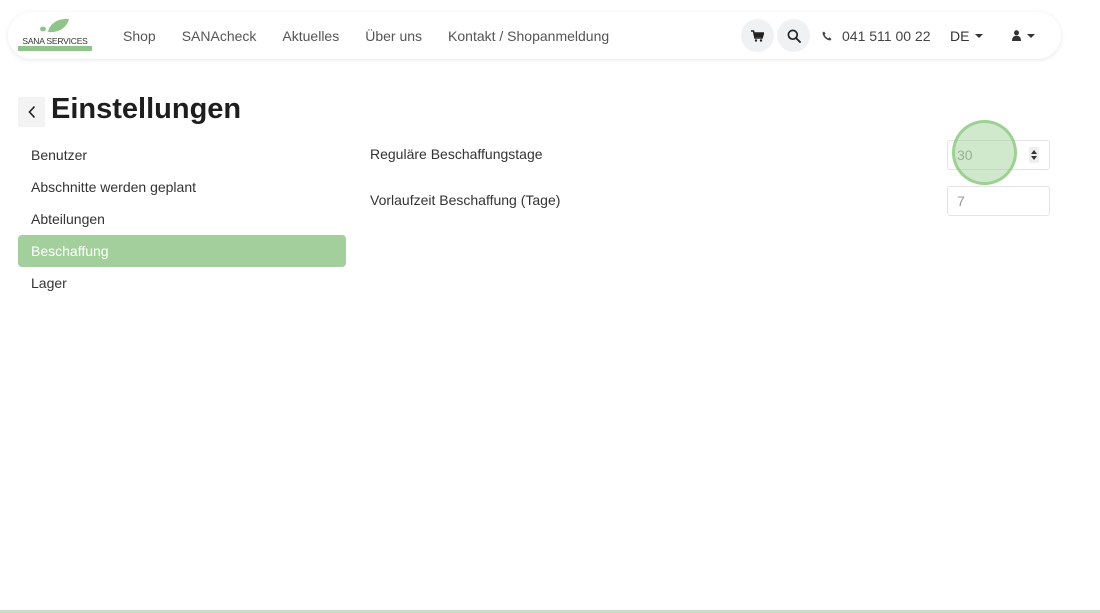 This screenshot has width=1100, height=613. I want to click on search-icon, so click(794, 36).